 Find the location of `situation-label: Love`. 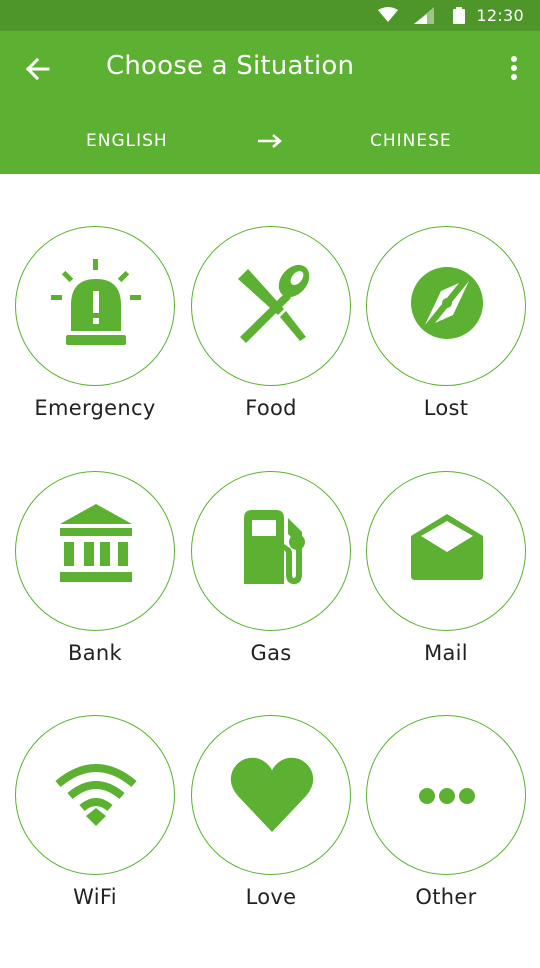

situation-label: Love is located at coordinates (271, 897).